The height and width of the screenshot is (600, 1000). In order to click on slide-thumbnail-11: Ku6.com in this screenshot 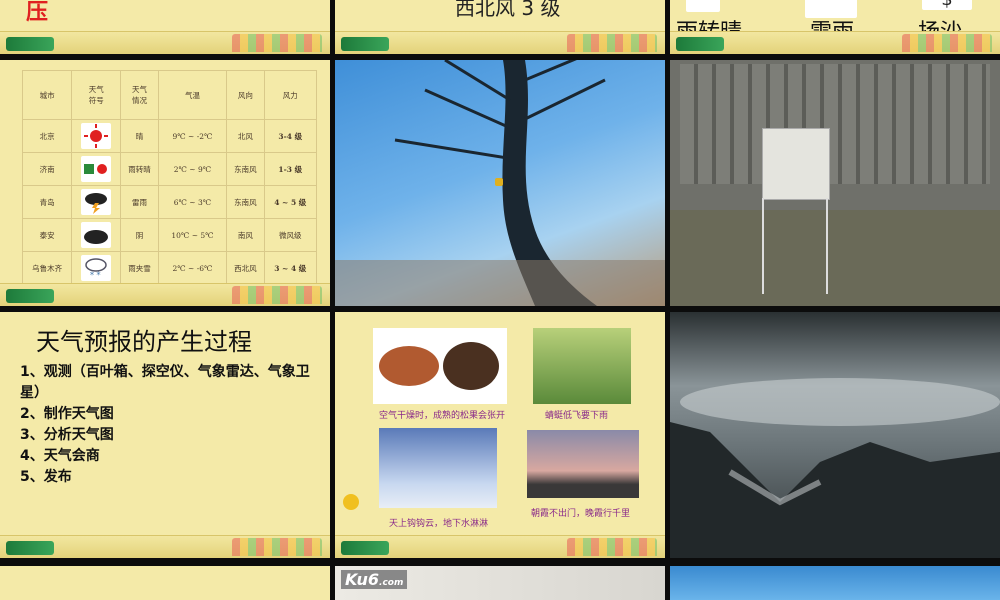, I will do `click(500, 583)`.